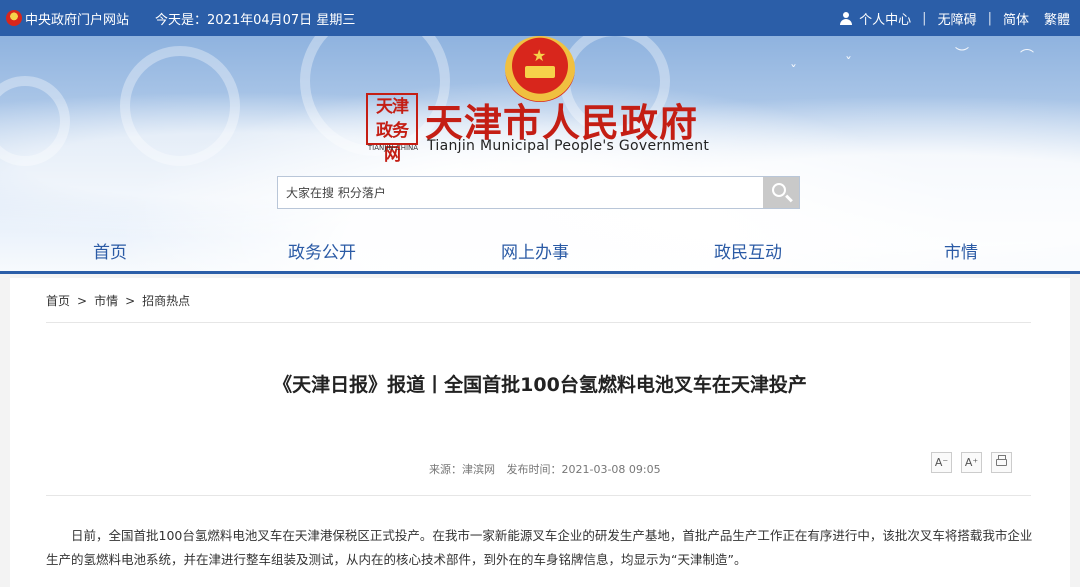  I want to click on current-date: 今天是：2021年04月07日 星期三, so click(255, 20).